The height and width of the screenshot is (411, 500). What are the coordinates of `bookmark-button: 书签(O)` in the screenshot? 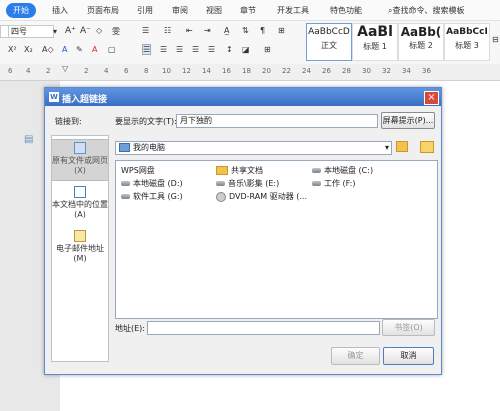 It's located at (408, 327).